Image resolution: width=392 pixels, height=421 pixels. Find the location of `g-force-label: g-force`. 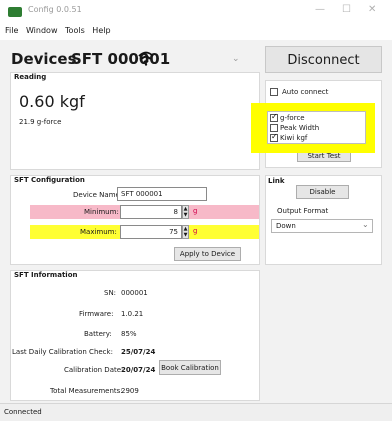

g-force-label: g-force is located at coordinates (292, 118).